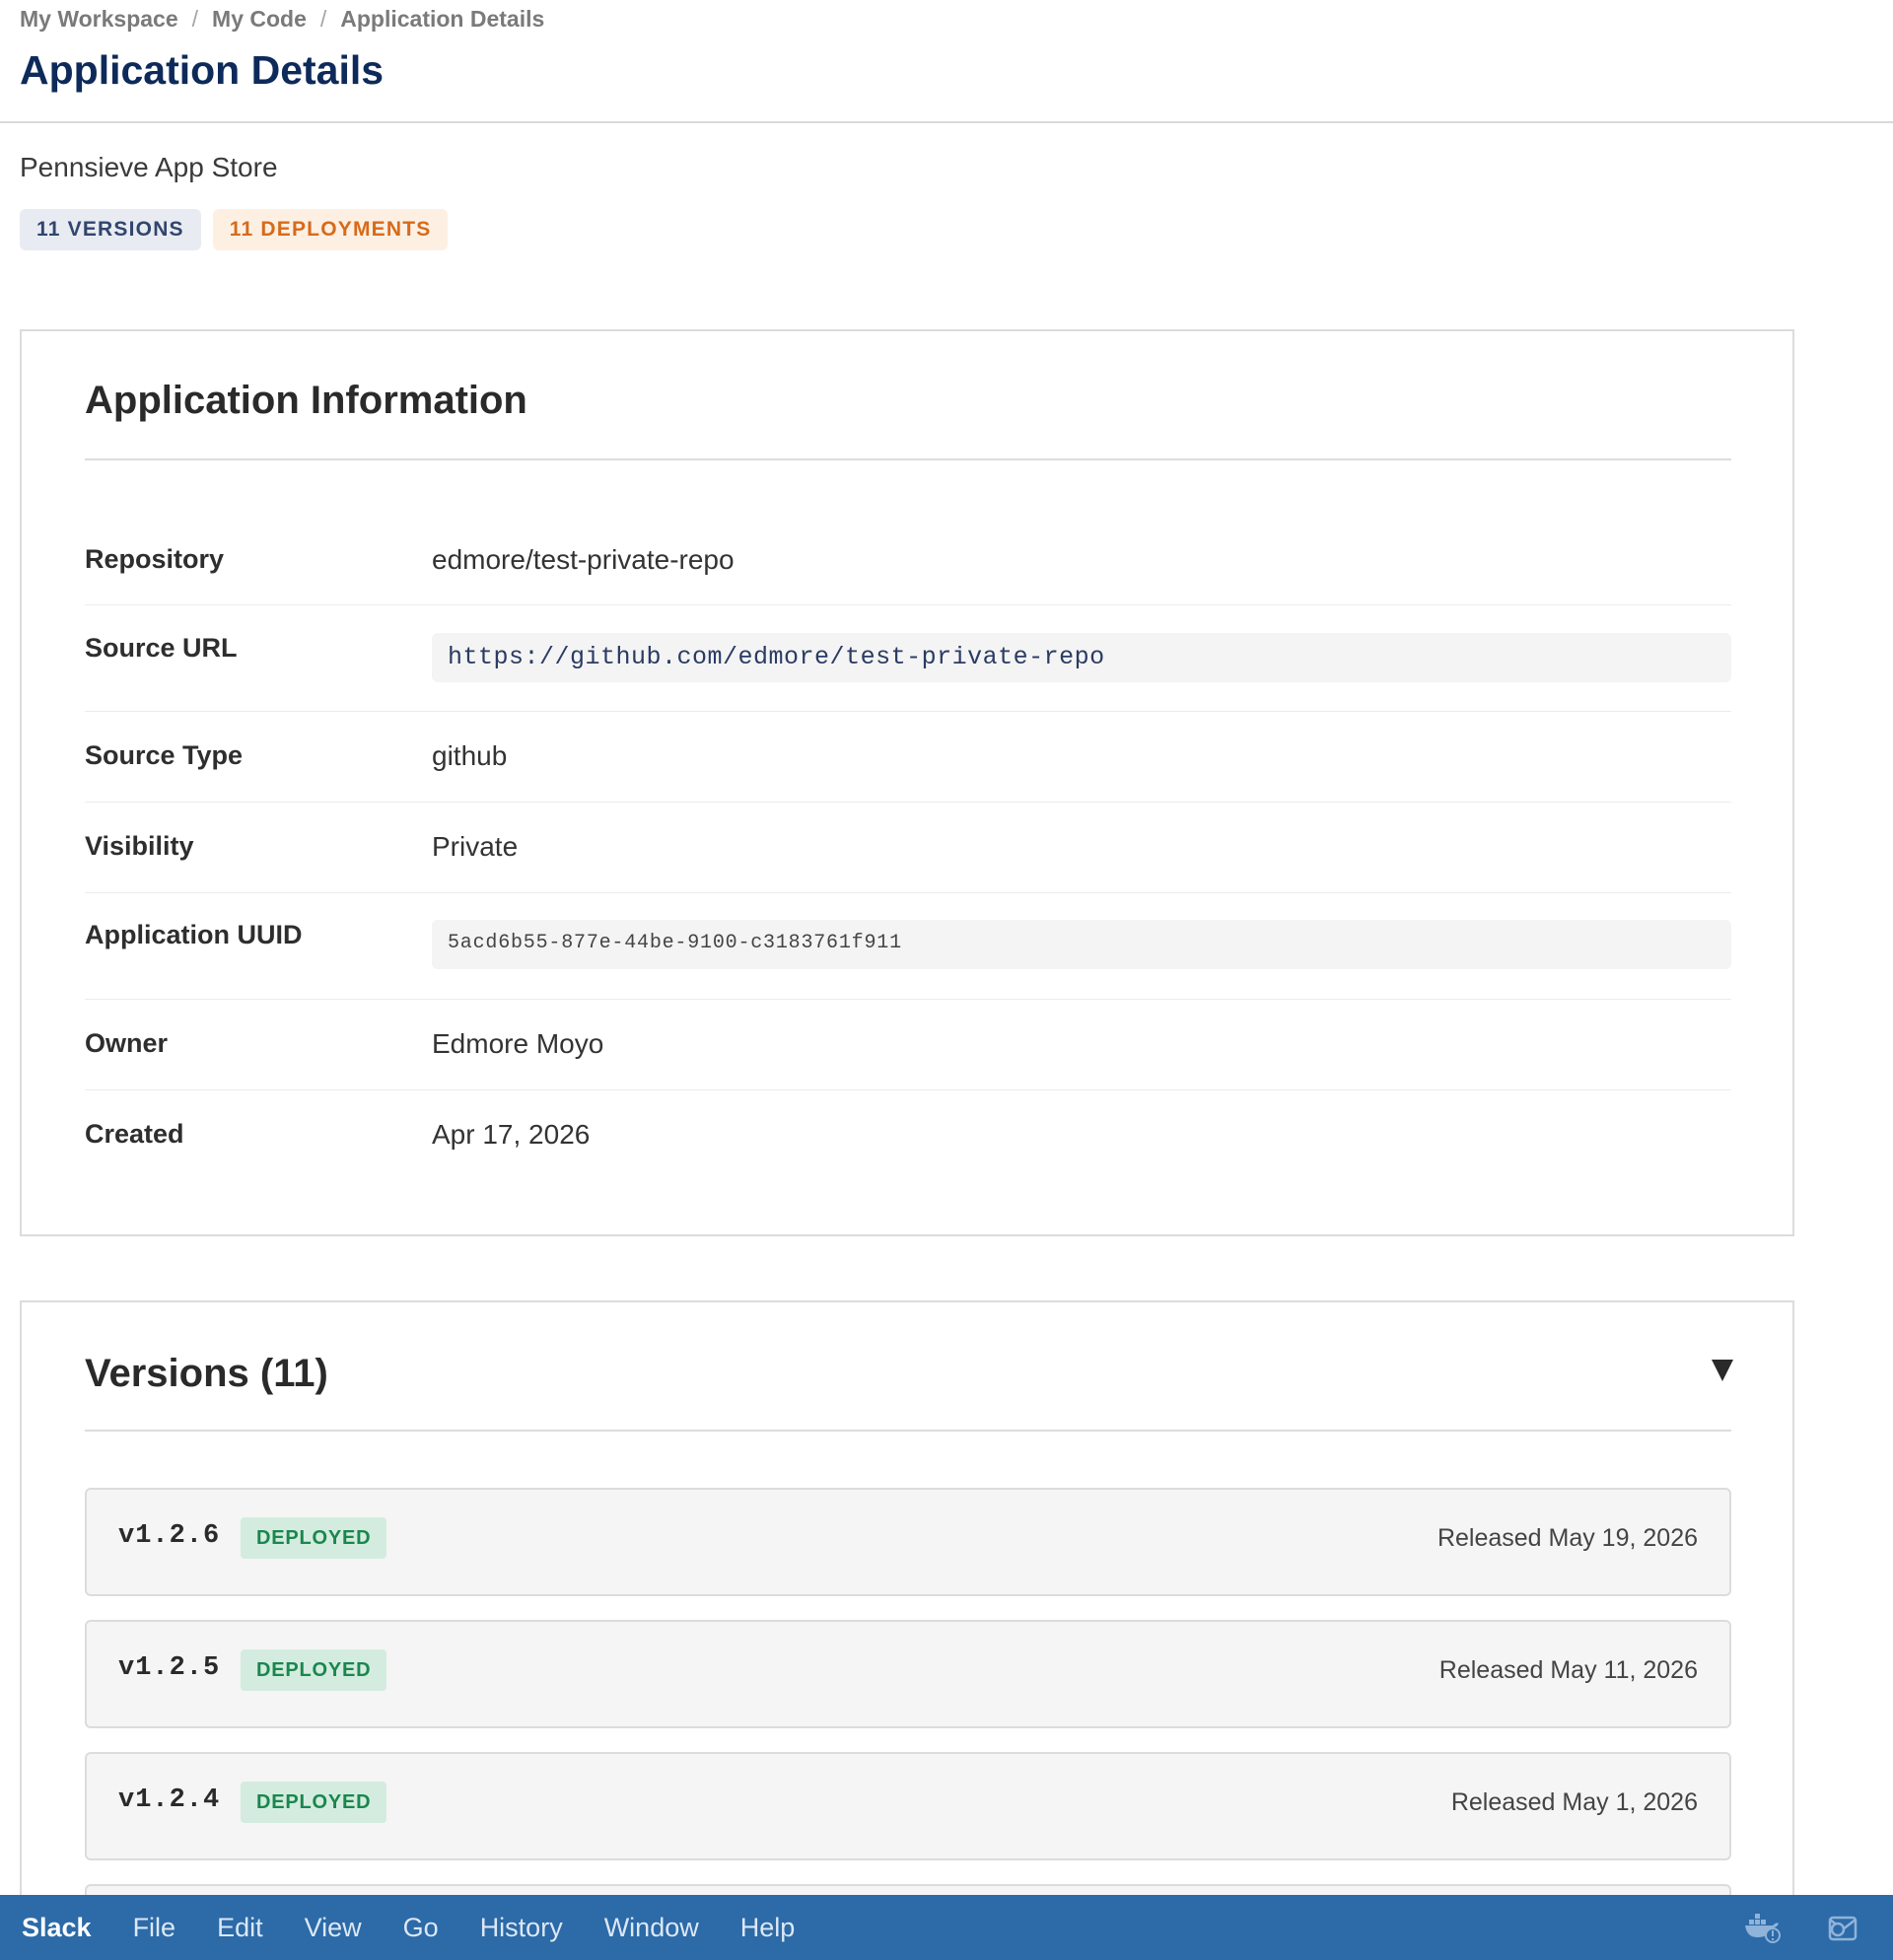 Image resolution: width=1893 pixels, height=1960 pixels. Describe the element at coordinates (1568, 1670) in the screenshot. I see `release-date: Released May 11, 2026` at that location.